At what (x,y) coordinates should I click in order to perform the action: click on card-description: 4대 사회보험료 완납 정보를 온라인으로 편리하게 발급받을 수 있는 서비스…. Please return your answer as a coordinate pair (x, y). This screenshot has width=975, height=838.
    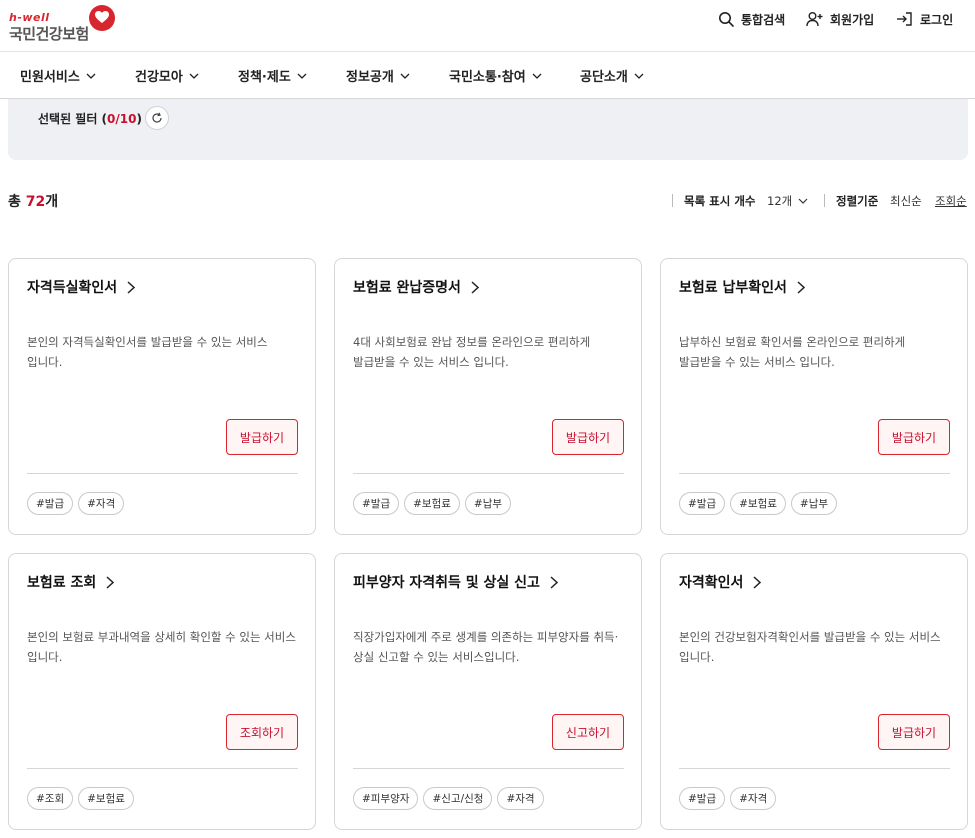
    Looking at the image, I should click on (472, 352).